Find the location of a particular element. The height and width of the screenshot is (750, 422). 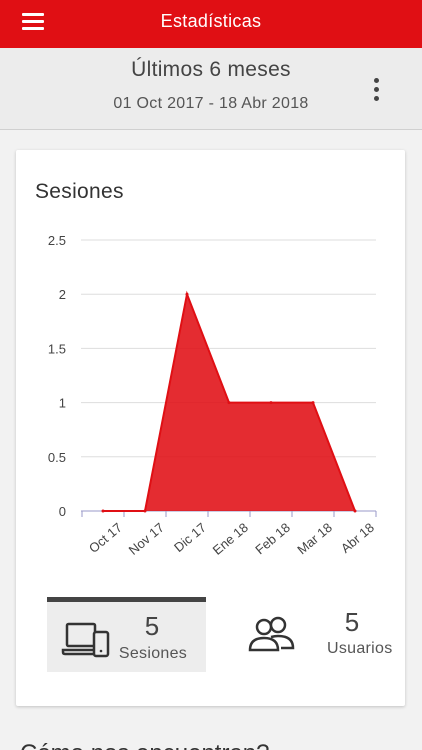

app-bar: Estadísticas is located at coordinates (211, 24).